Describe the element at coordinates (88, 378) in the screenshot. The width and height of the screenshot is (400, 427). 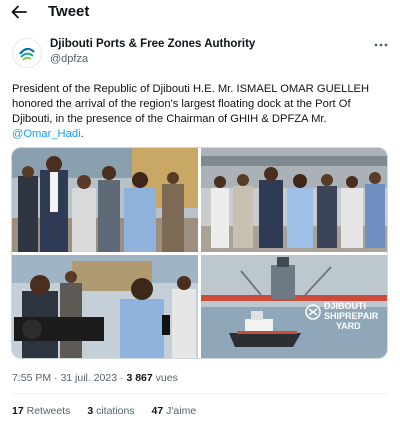
I see `tweet-date: 31 juil. 2023` at that location.